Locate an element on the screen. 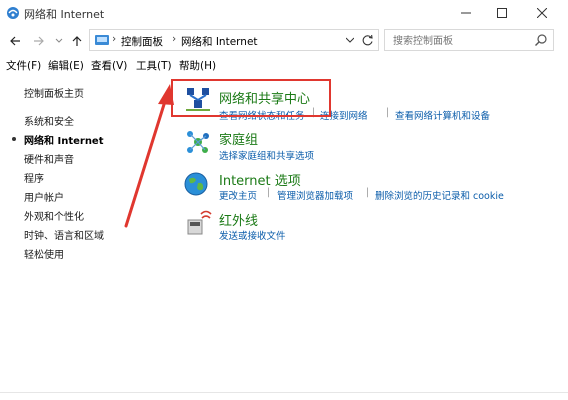 The height and width of the screenshot is (400, 568). internet-options-icon is located at coordinates (196, 184).